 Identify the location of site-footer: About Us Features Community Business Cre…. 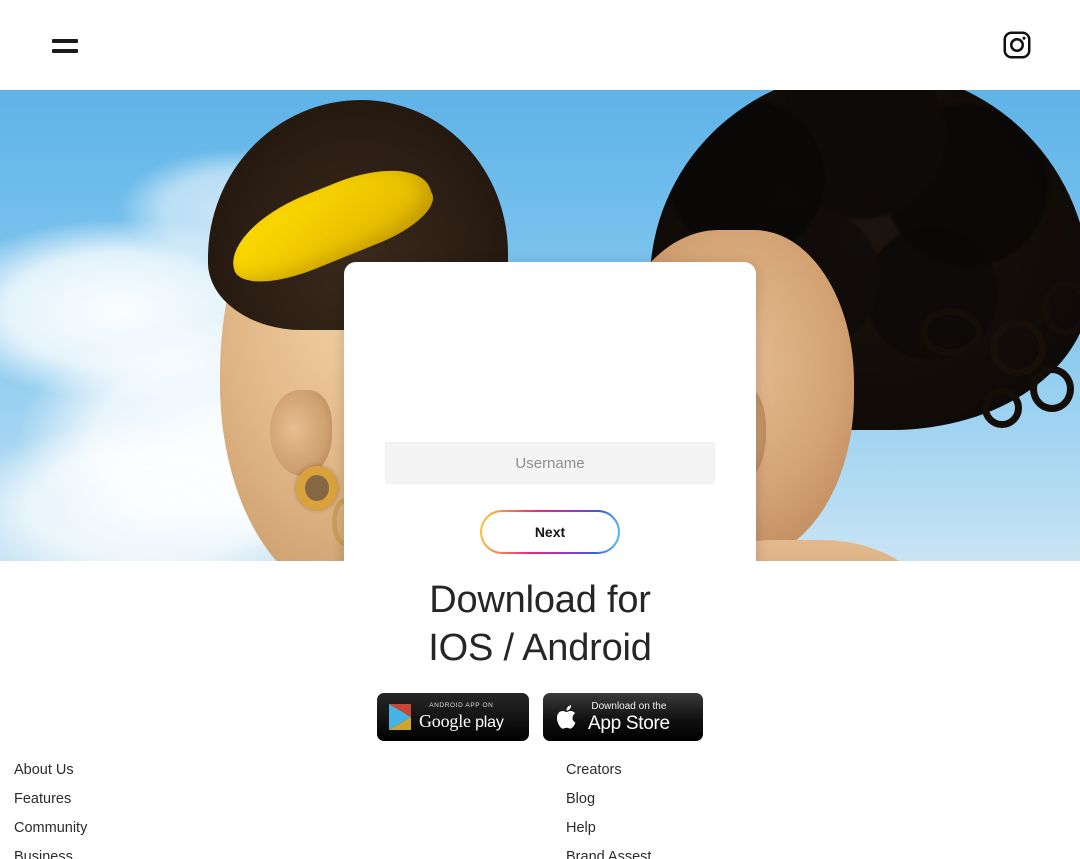
(540, 807).